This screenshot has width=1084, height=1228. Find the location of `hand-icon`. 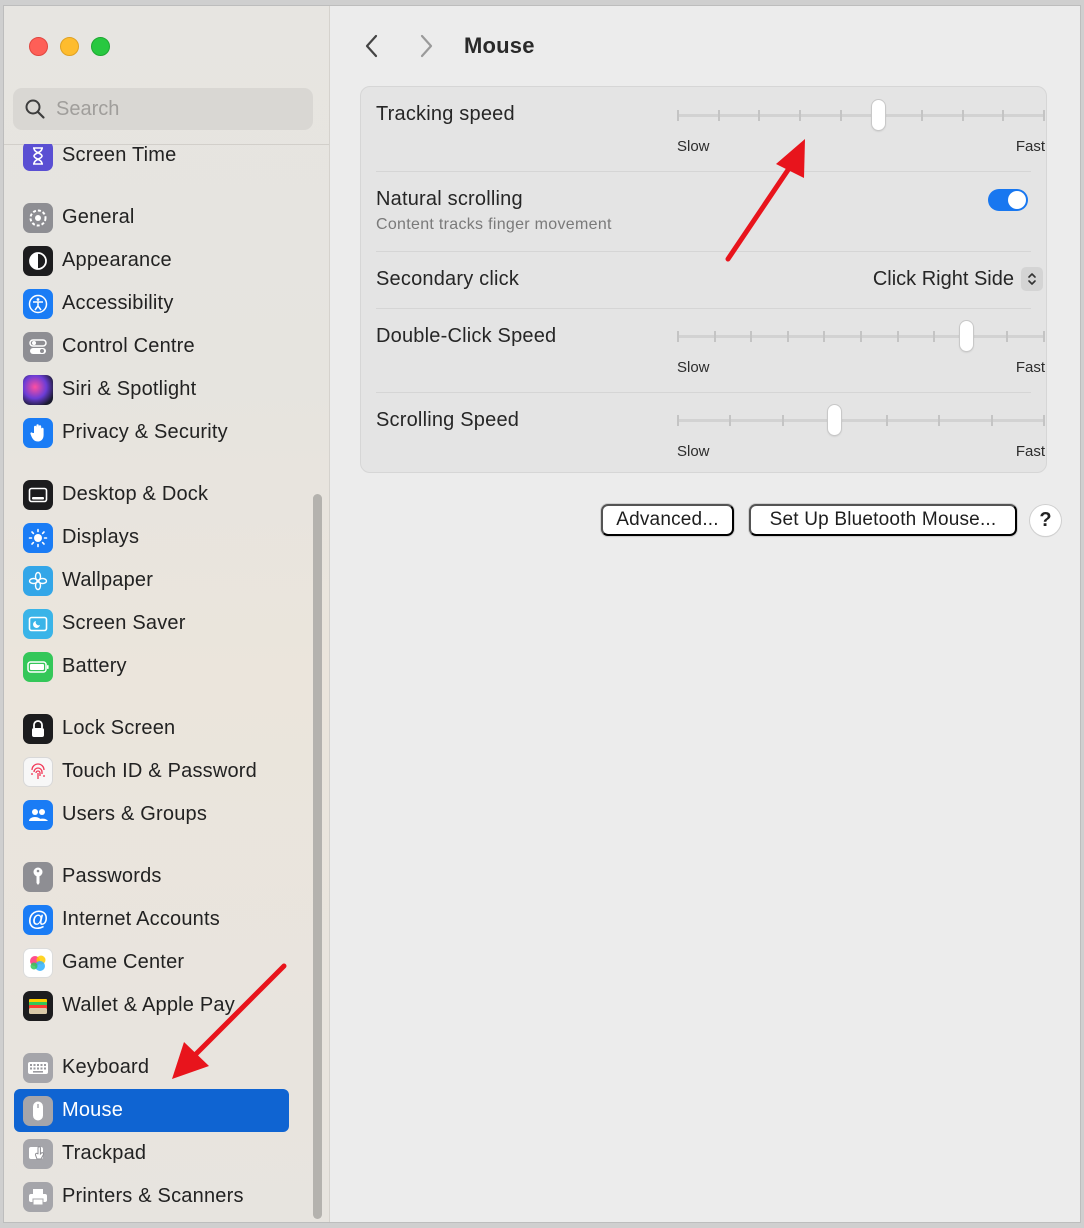

hand-icon is located at coordinates (38, 432).